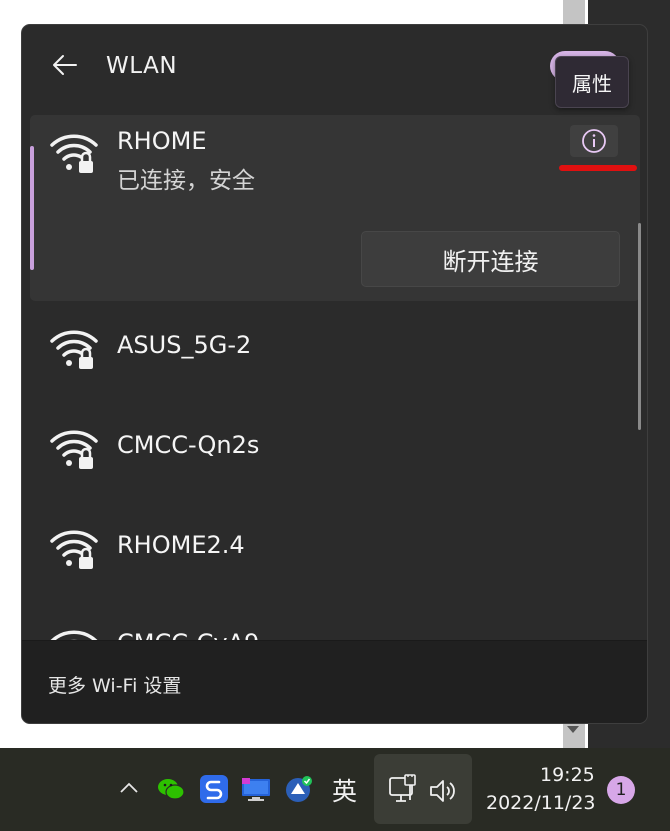 The height and width of the screenshot is (831, 670). Describe the element at coordinates (32, 208) in the screenshot. I see `selection-indicator` at that location.